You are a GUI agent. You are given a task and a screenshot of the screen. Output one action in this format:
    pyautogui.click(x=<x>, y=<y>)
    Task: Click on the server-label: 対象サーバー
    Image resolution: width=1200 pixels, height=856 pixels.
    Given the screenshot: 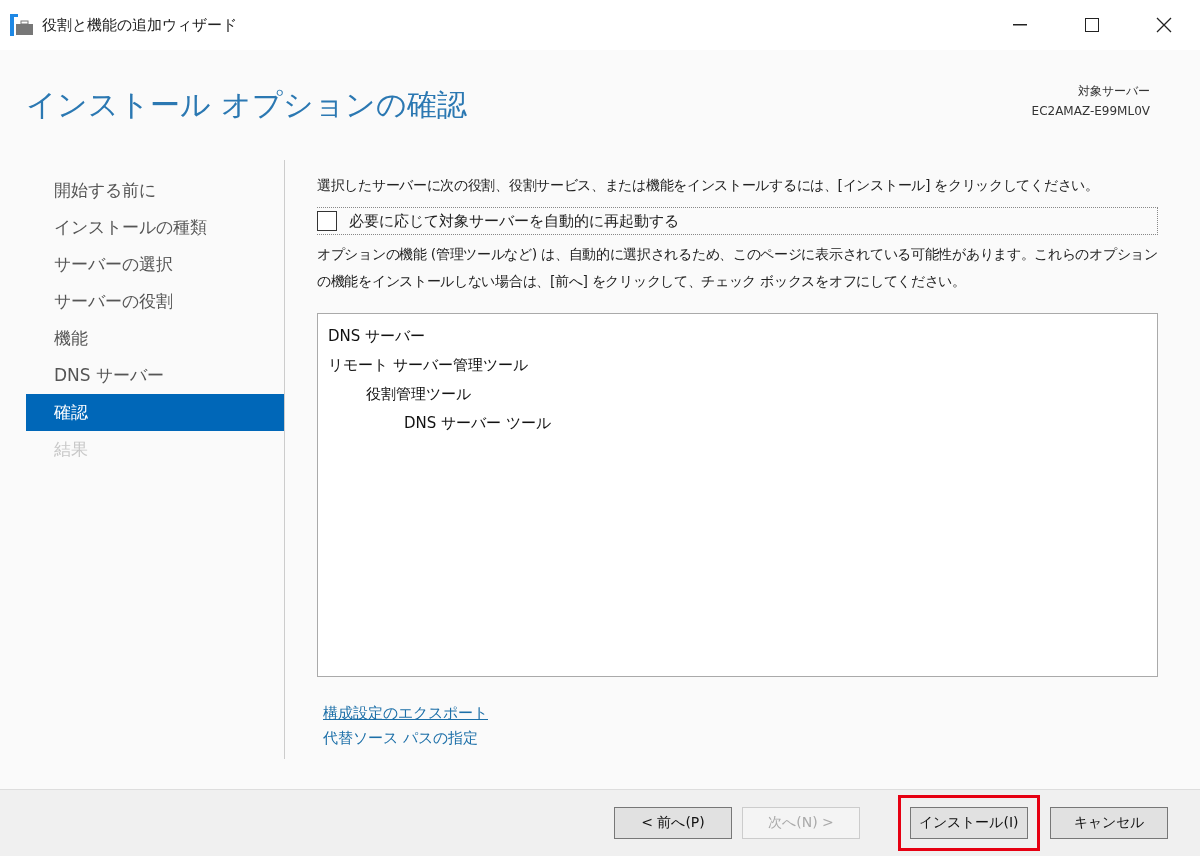 What is the action you would take?
    pyautogui.click(x=1114, y=91)
    